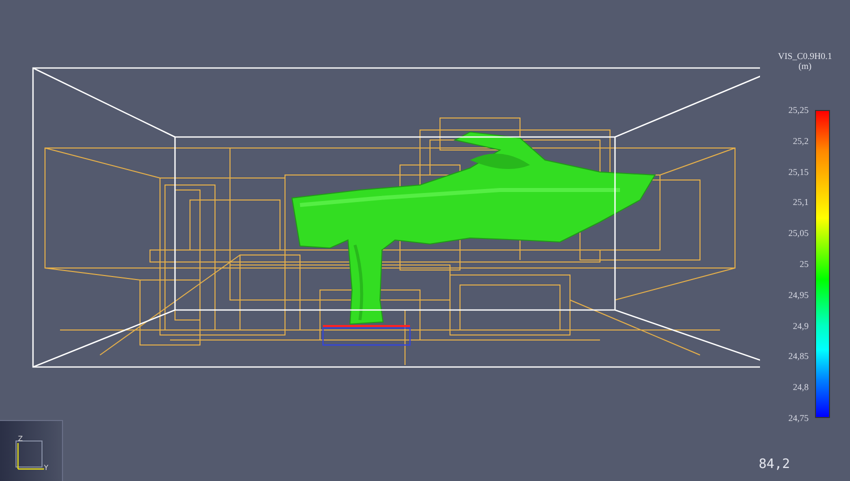  I want to click on colorbar-tick-label: 24,9, so click(800, 326).